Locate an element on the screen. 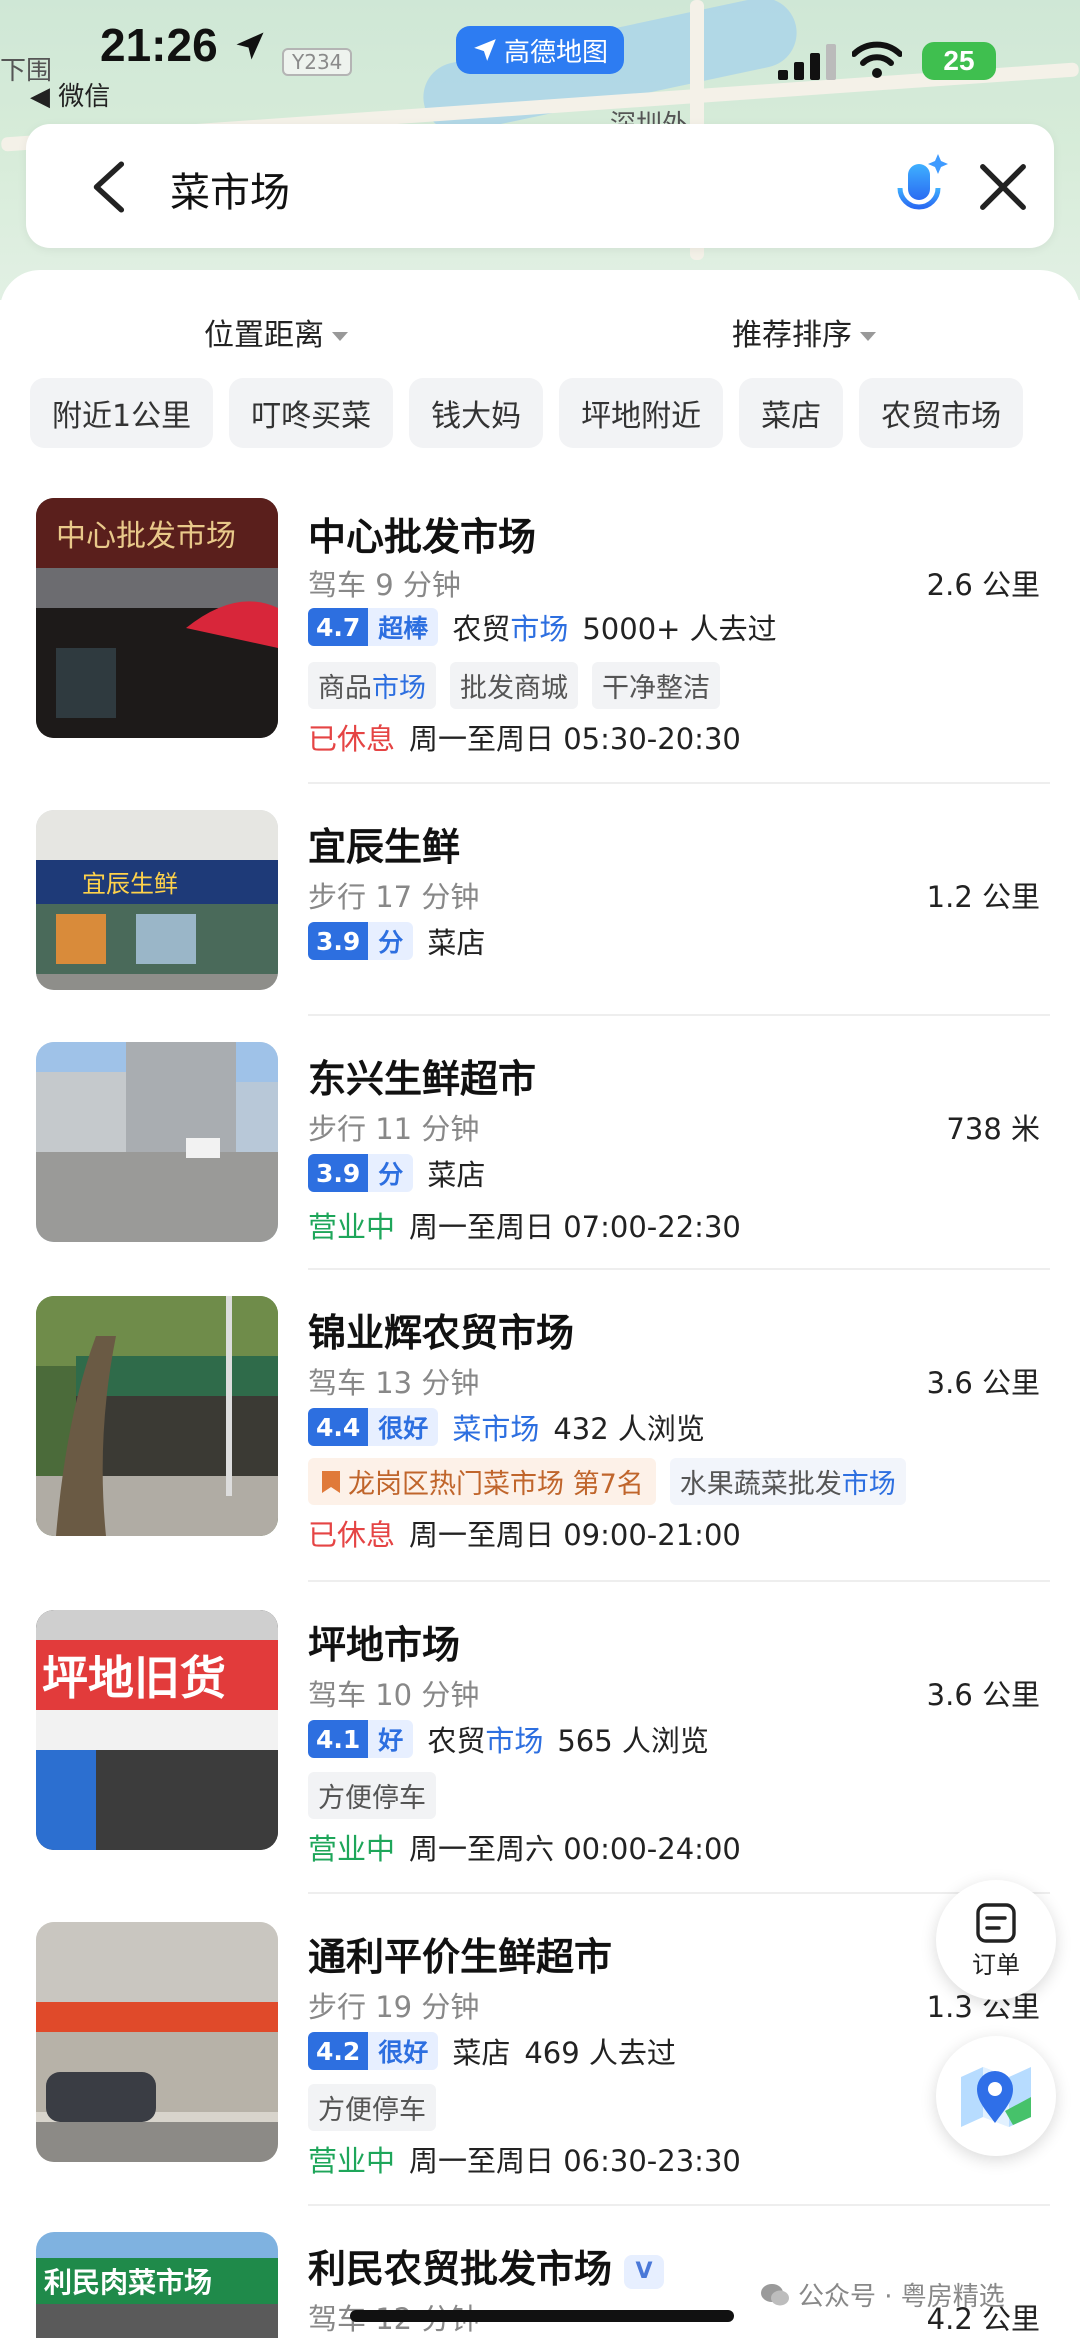 The image size is (1080, 2338). rating-word: 好 is located at coordinates (391, 1739).